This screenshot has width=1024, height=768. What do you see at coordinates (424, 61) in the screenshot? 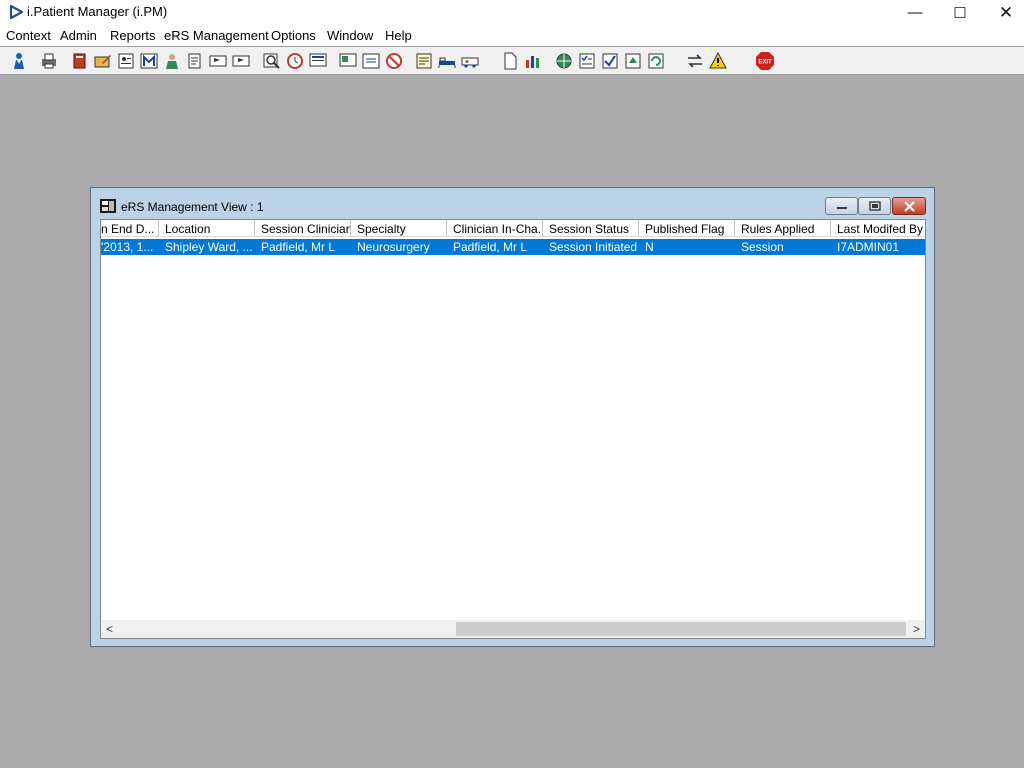
I see `note-icon` at bounding box center [424, 61].